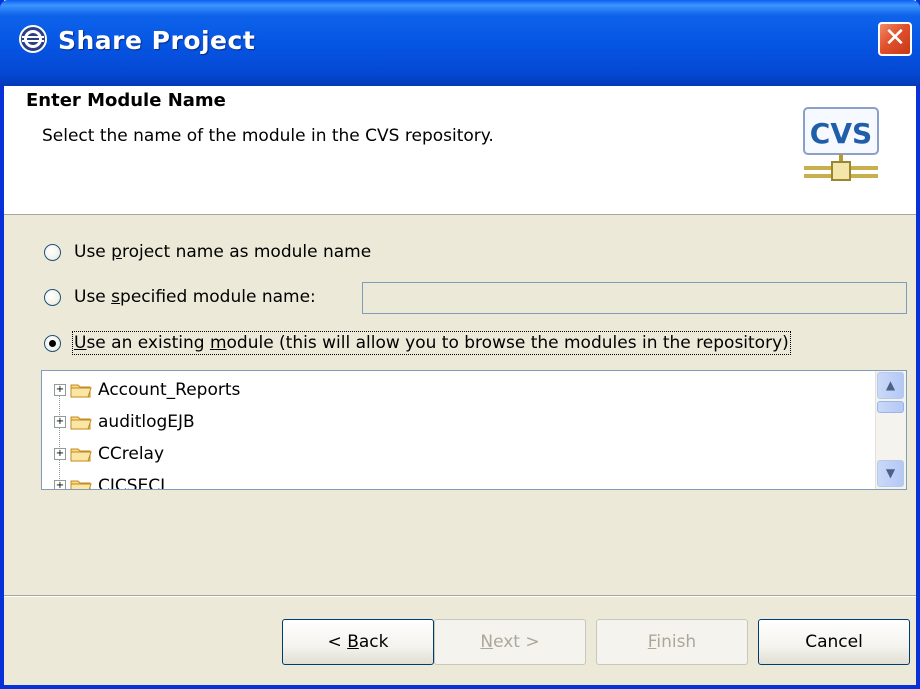 The image size is (920, 689). Describe the element at coordinates (890, 430) in the screenshot. I see `tree-scrollbar: ▲ ▼` at that location.